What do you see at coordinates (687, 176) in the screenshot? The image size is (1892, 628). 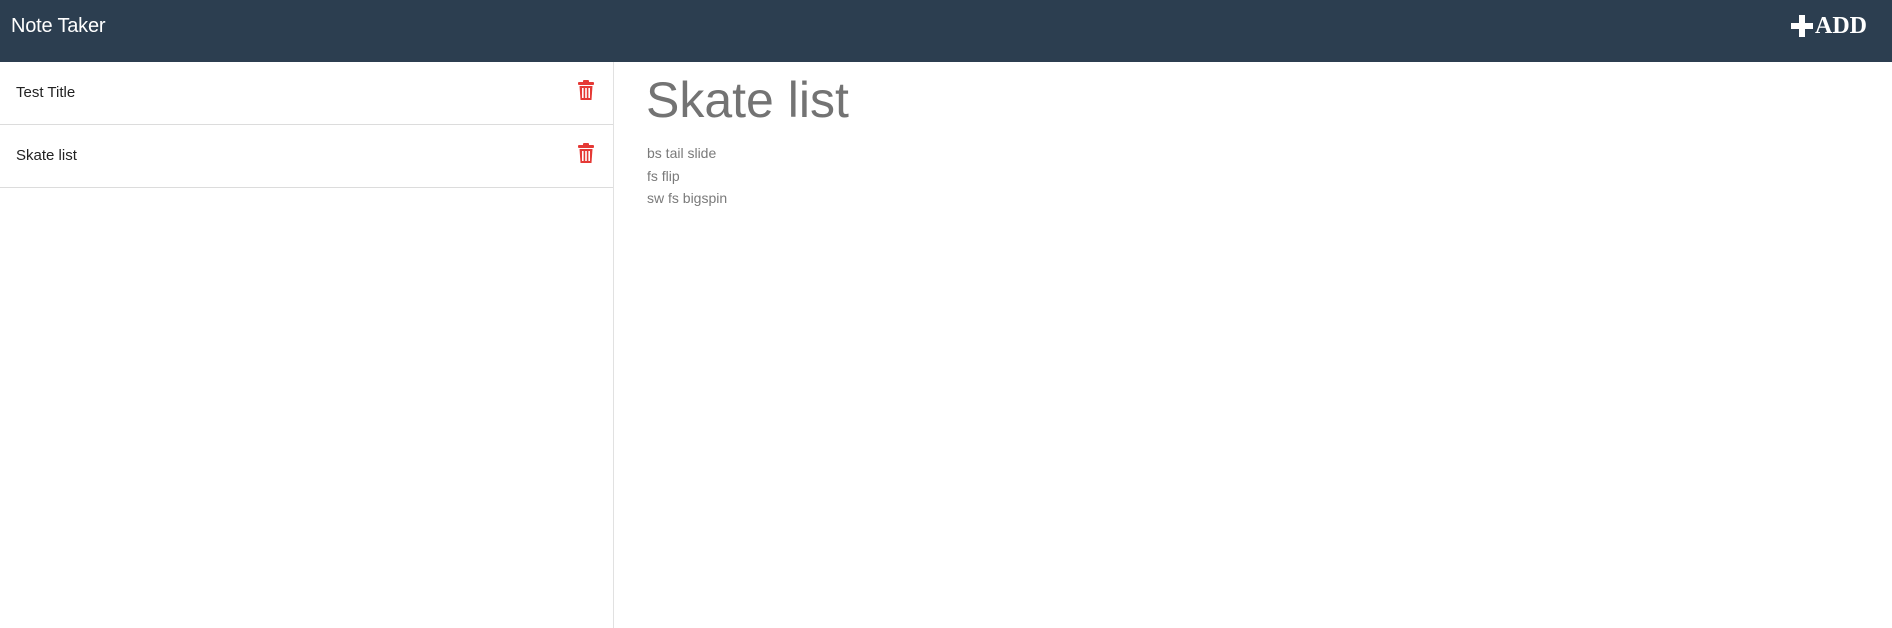 I see `note-text-area: bs tail slide fs flip sw fs bigspin` at bounding box center [687, 176].